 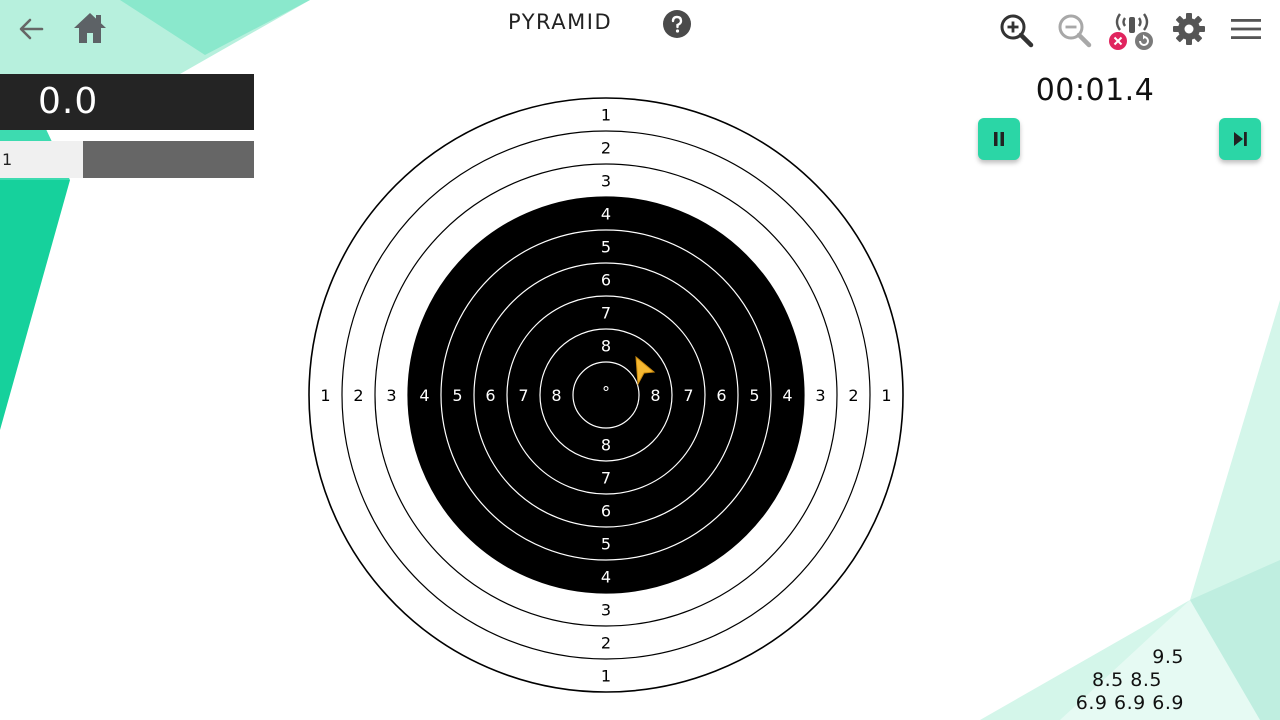 What do you see at coordinates (68, 101) in the screenshot?
I see `total-score: 0.0` at bounding box center [68, 101].